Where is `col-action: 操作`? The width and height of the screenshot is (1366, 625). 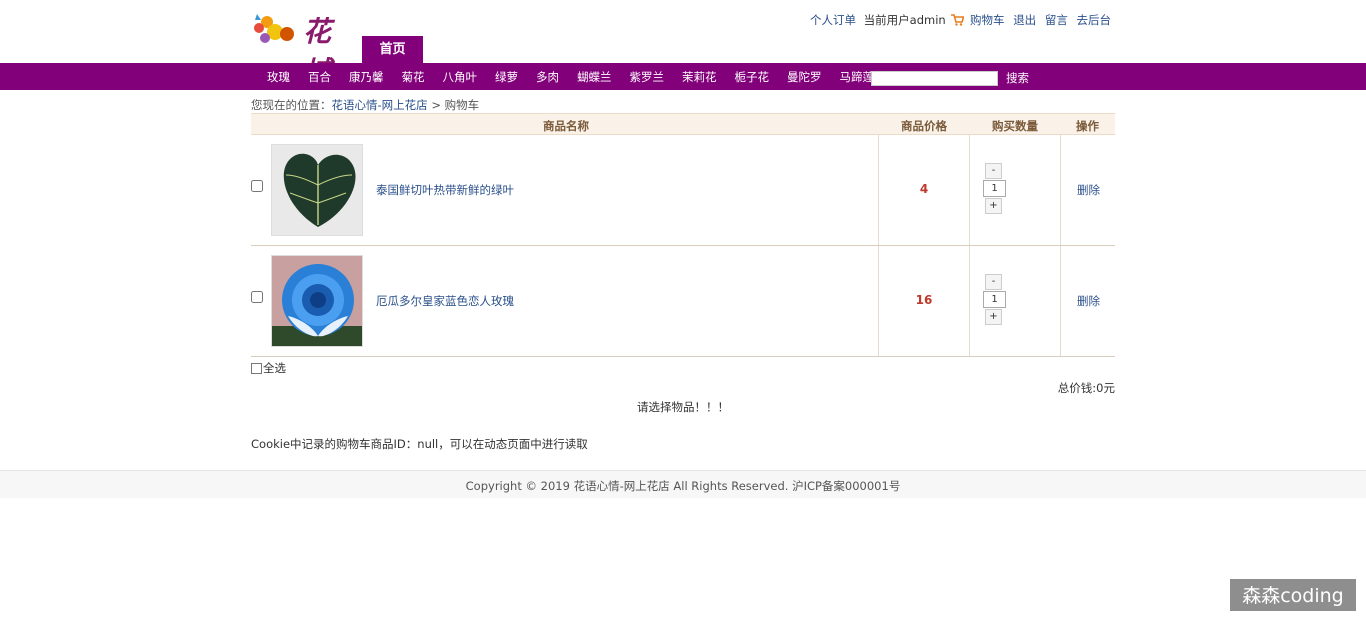 col-action: 操作 is located at coordinates (1087, 126).